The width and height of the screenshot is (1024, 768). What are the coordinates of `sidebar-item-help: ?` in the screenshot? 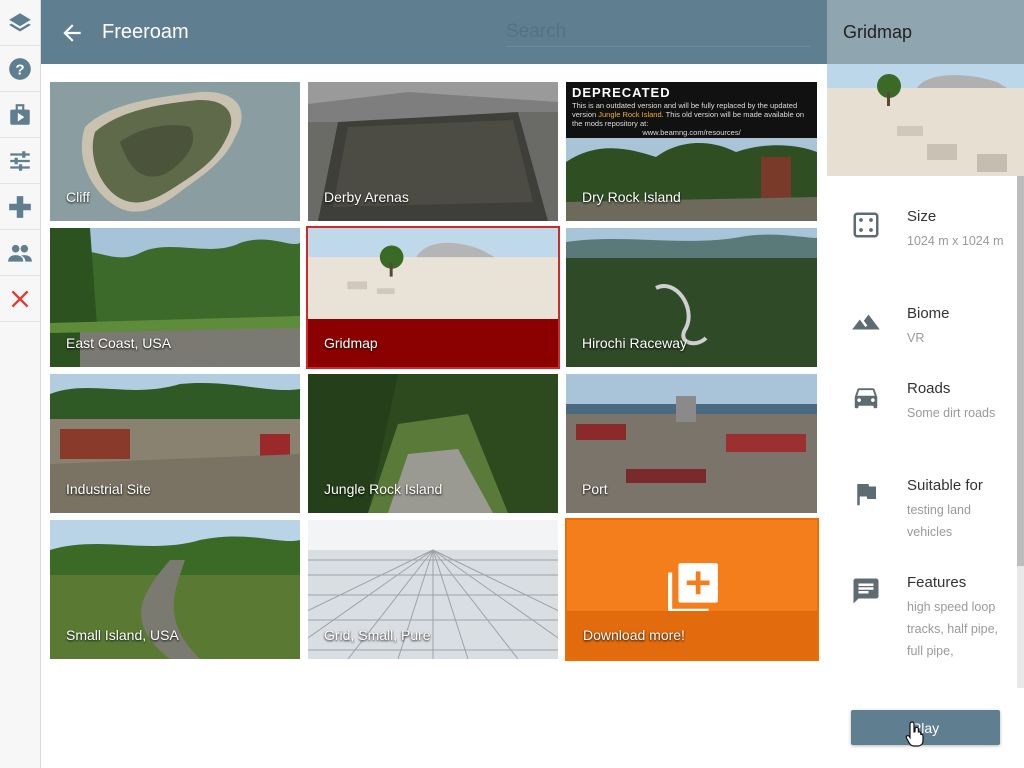 It's located at (20, 69).